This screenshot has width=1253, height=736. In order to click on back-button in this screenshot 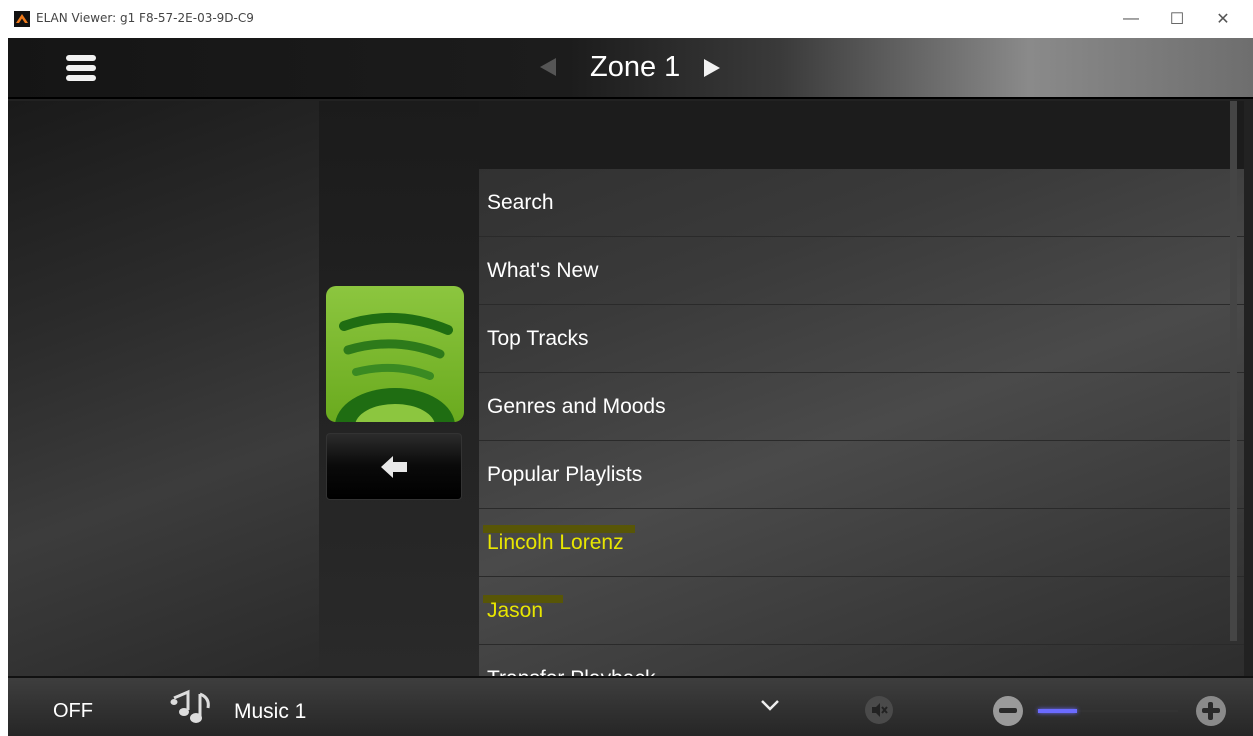, I will do `click(394, 466)`.